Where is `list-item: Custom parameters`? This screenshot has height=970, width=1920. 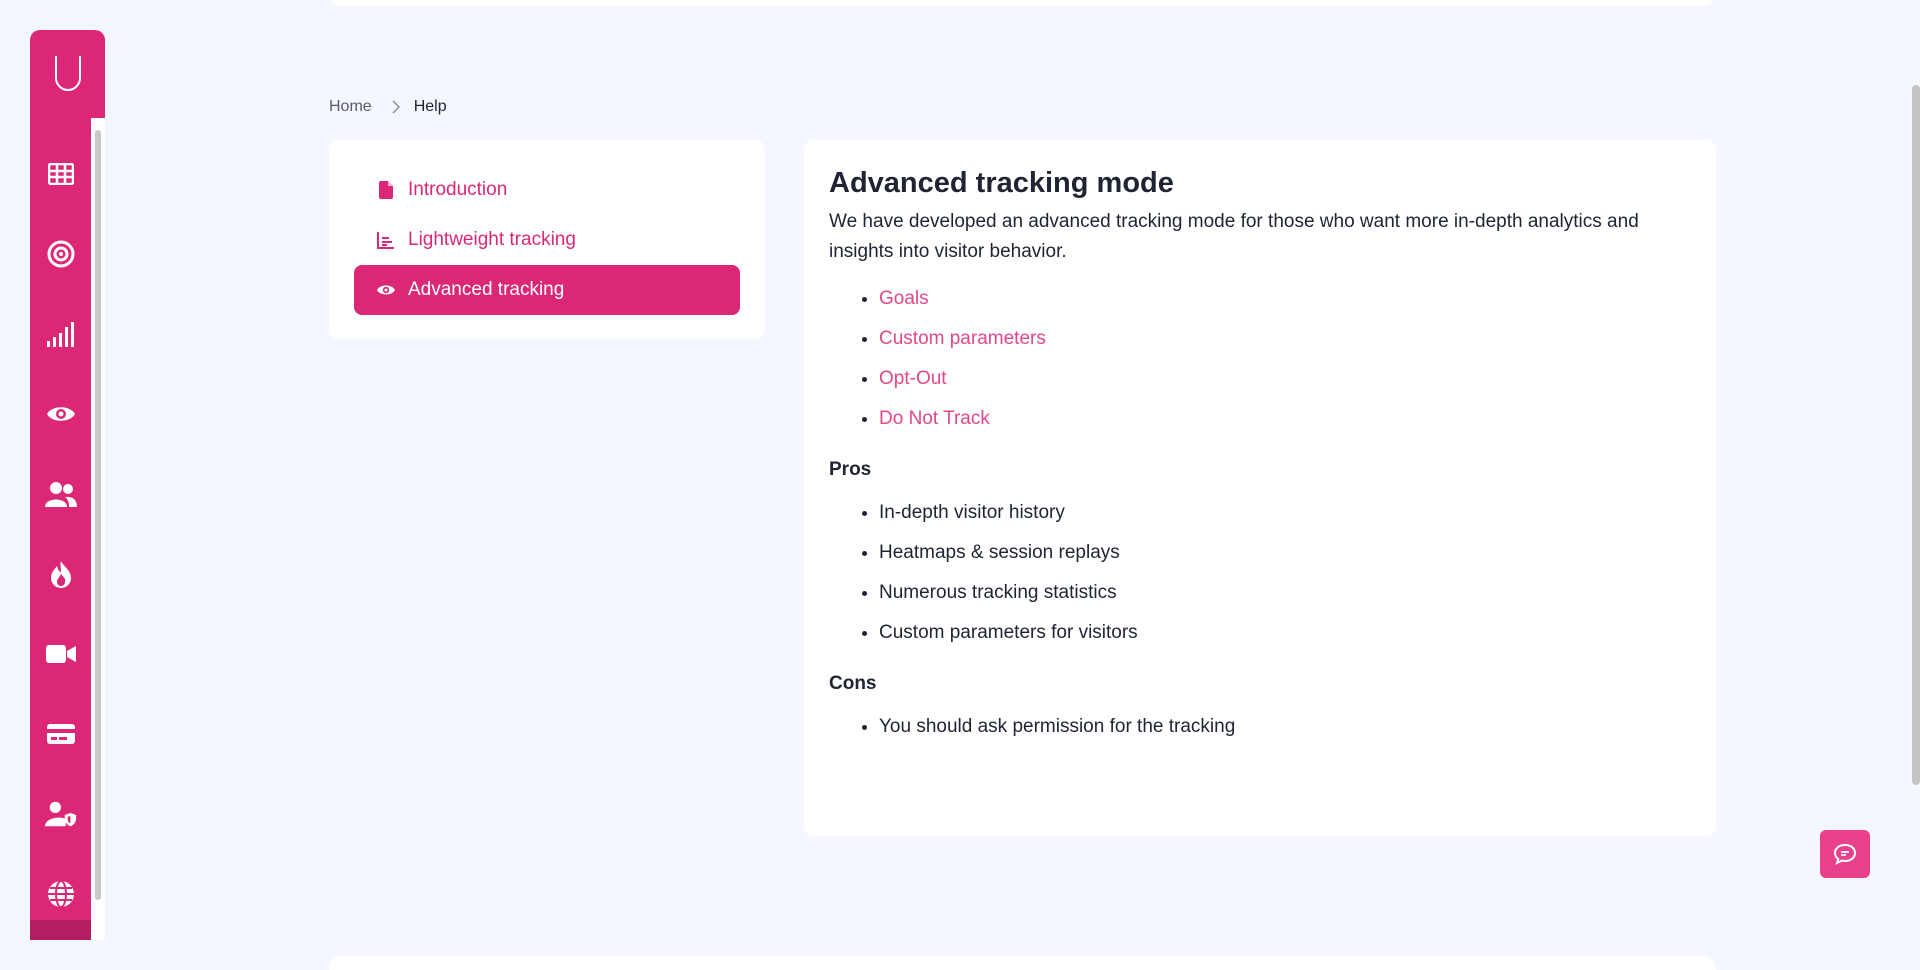 list-item: Custom parameters is located at coordinates (1285, 339).